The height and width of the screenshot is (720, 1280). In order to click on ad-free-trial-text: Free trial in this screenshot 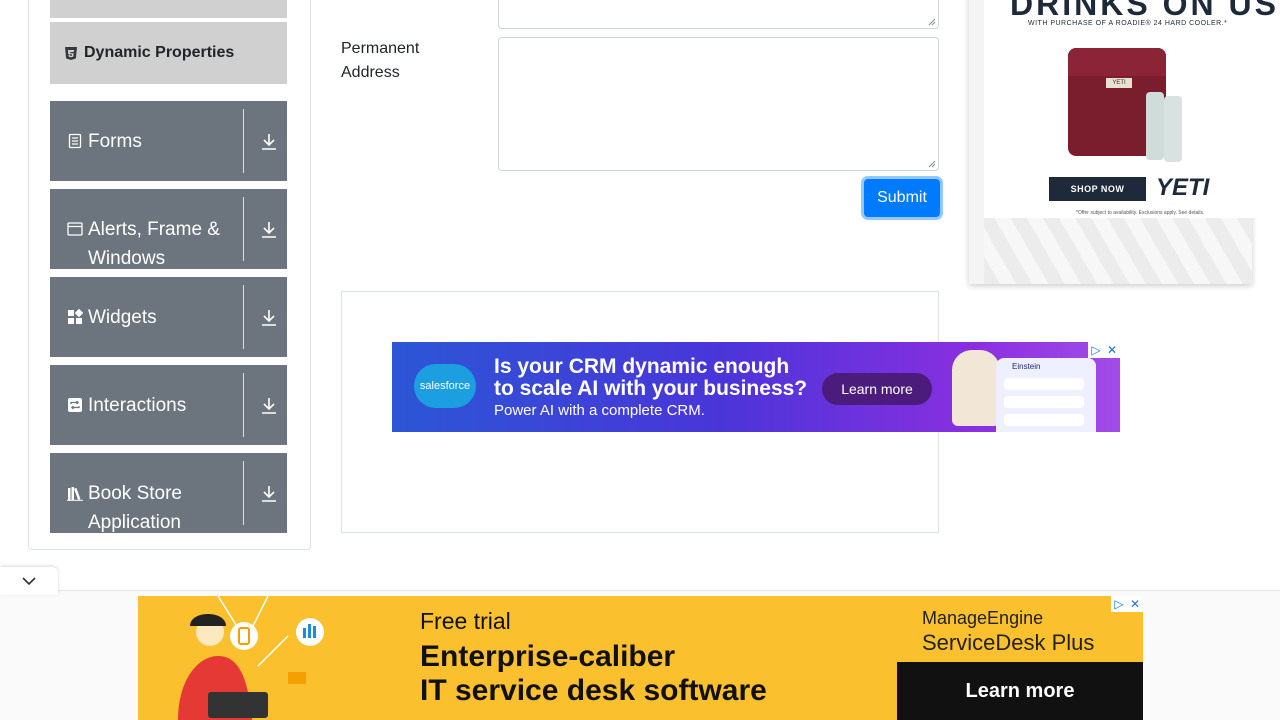, I will do `click(465, 621)`.